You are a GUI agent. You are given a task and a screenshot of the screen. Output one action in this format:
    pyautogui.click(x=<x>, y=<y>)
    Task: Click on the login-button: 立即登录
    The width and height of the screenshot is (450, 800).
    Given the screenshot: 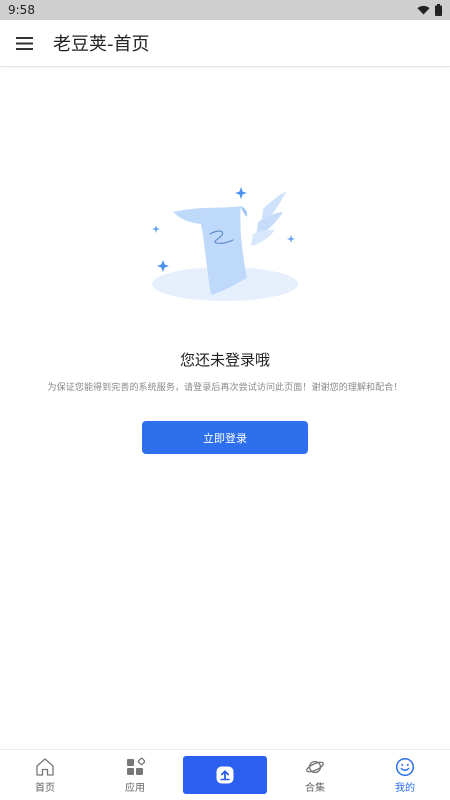 What is the action you would take?
    pyautogui.click(x=225, y=437)
    